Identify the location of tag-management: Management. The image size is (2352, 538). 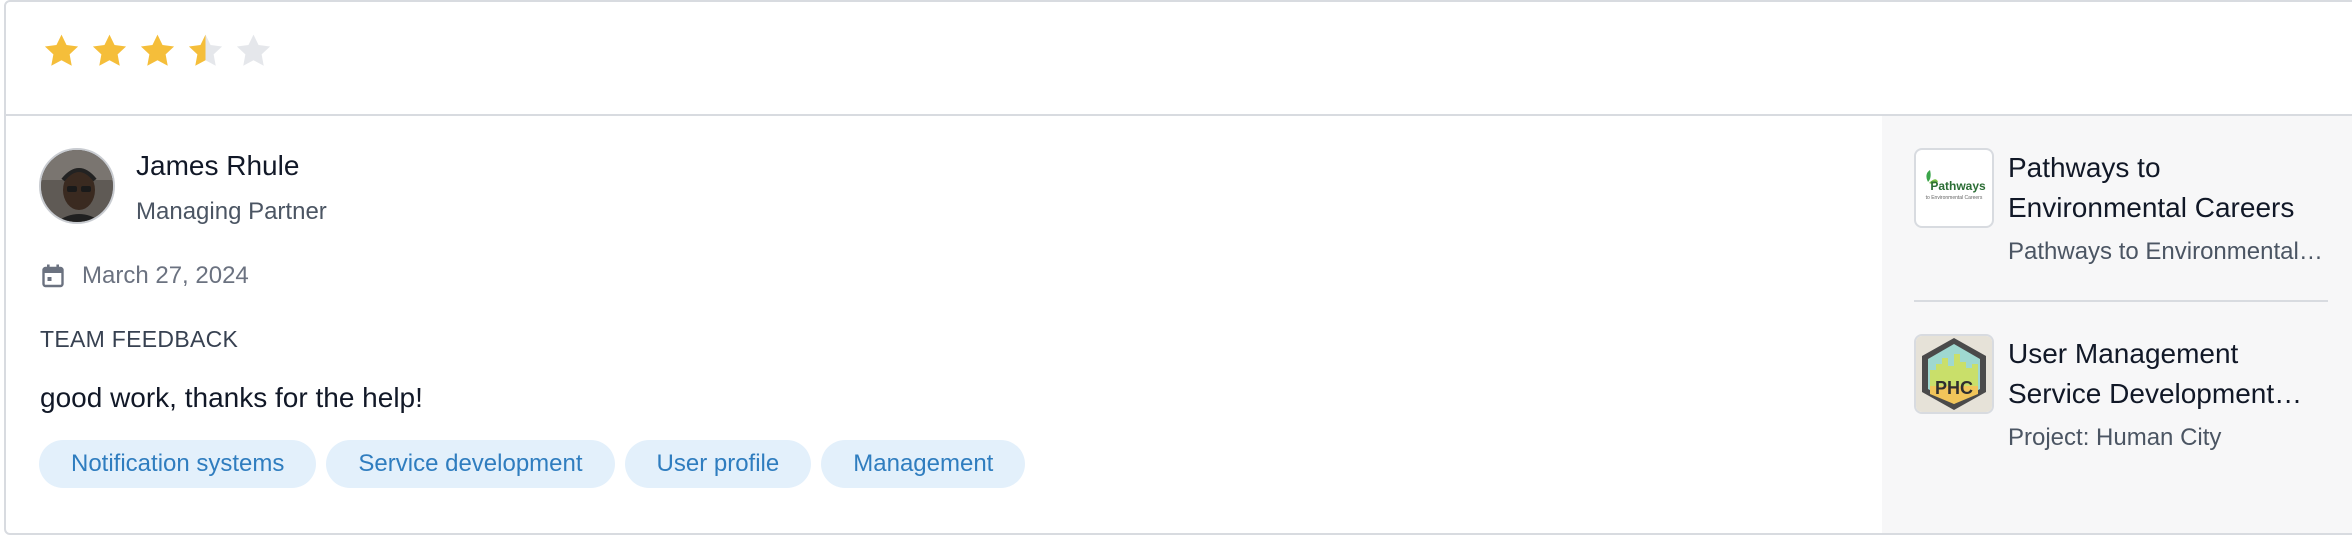
(923, 464).